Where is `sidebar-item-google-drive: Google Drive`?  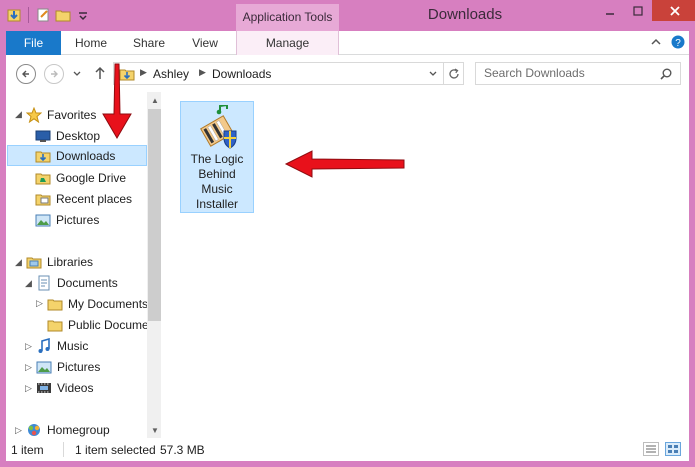 sidebar-item-google-drive: Google Drive is located at coordinates (80, 177).